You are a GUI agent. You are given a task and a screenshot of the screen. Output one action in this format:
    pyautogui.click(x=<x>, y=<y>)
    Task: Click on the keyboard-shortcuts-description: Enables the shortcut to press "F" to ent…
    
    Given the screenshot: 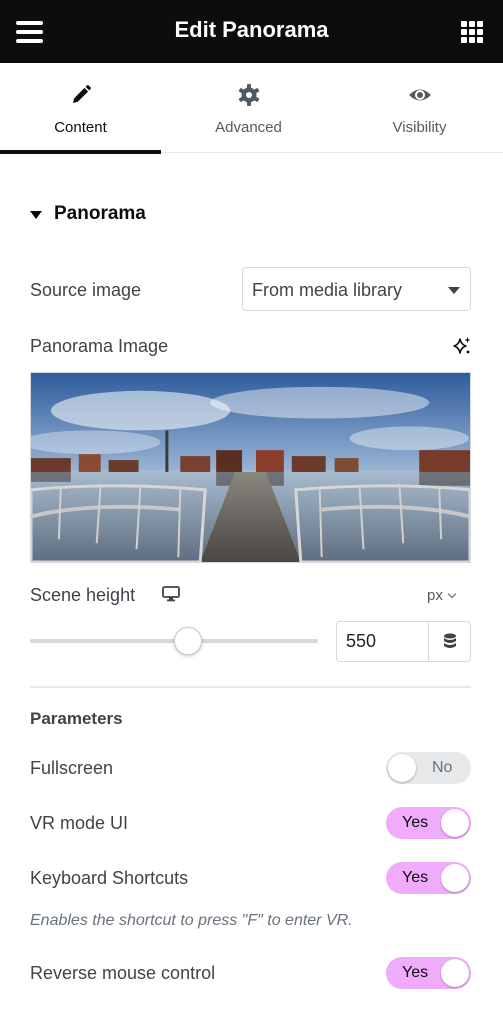 What is the action you would take?
    pyautogui.click(x=191, y=920)
    